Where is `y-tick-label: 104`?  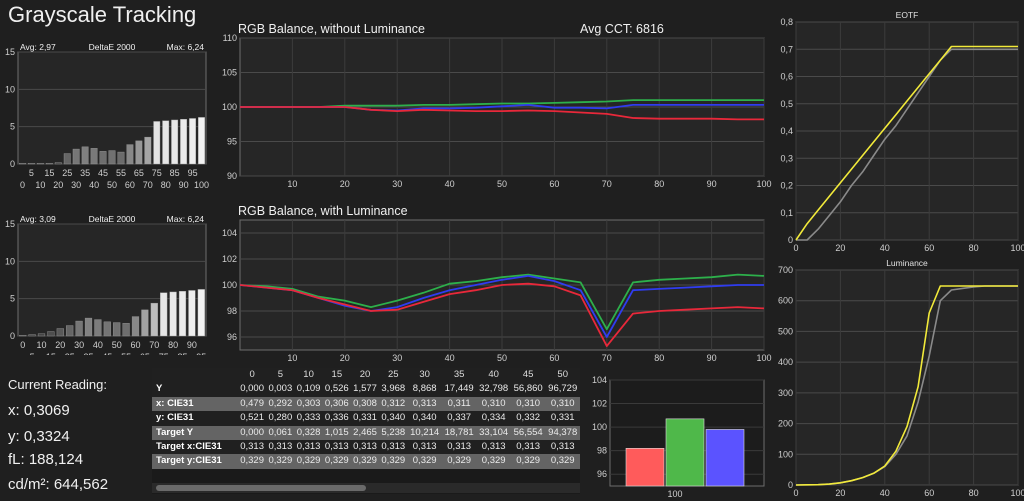 y-tick-label: 104 is located at coordinates (599, 380).